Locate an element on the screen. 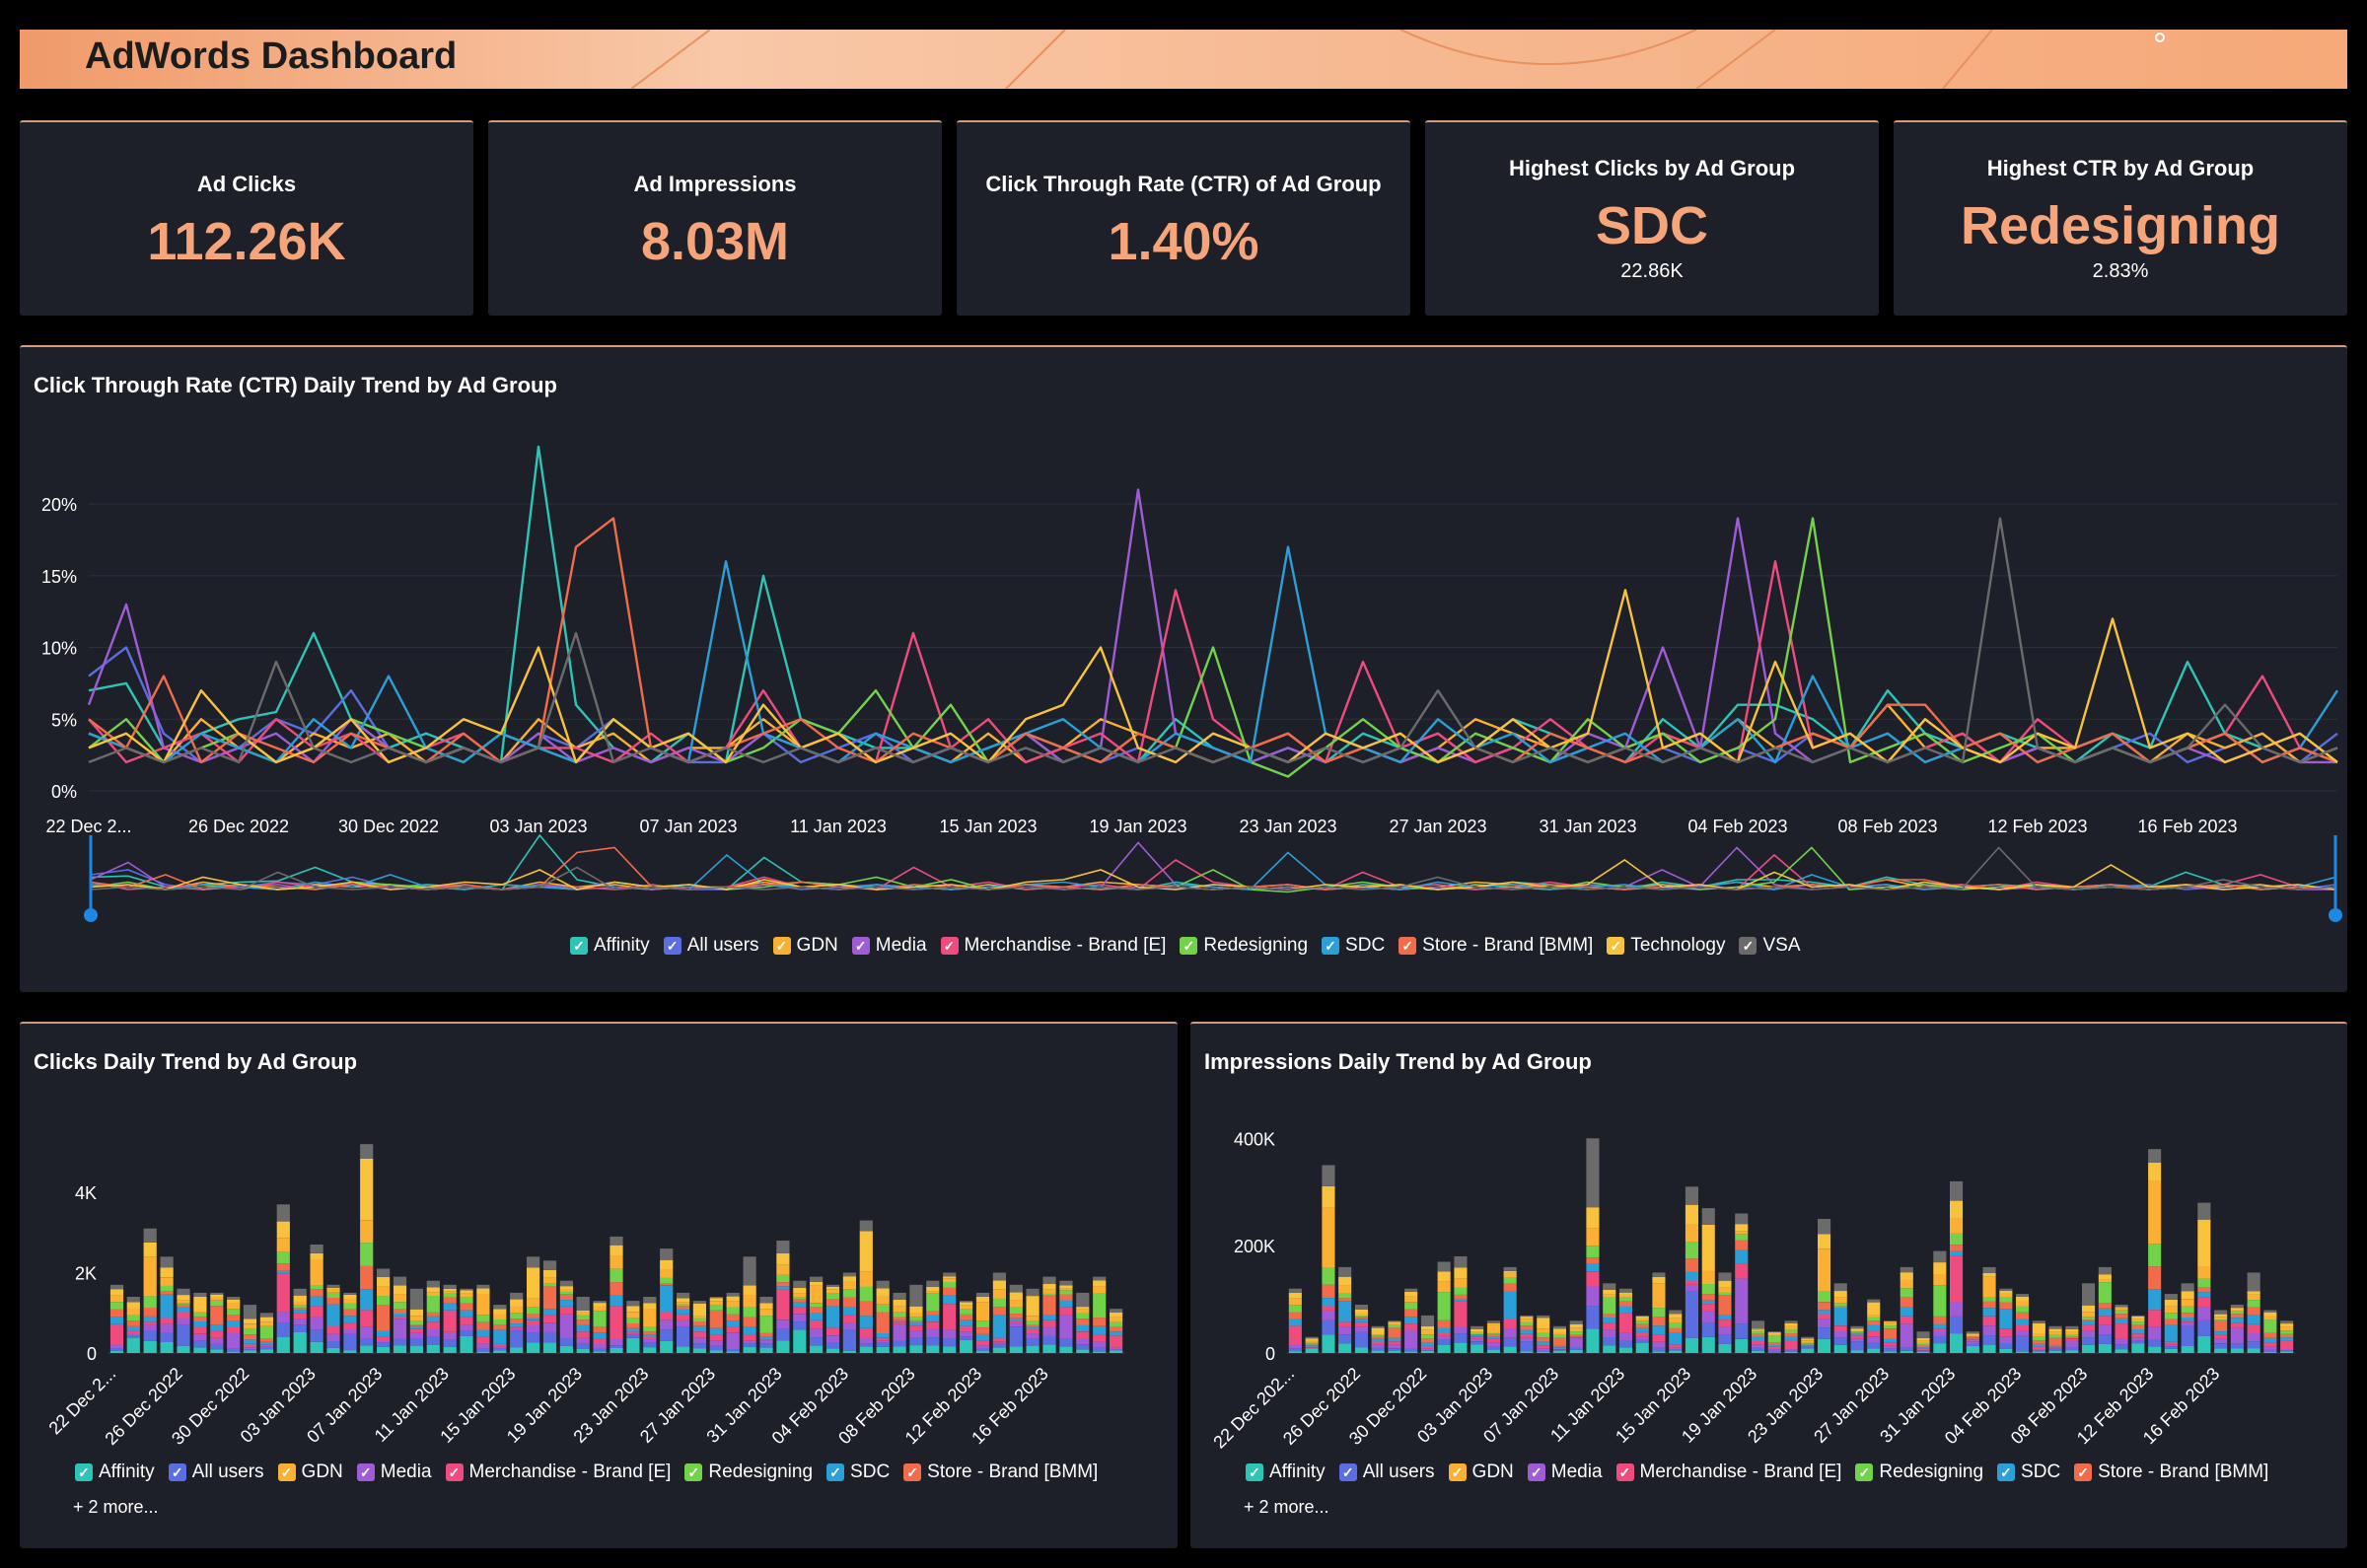  legend-item-technology: ✓ Technology is located at coordinates (1666, 946).